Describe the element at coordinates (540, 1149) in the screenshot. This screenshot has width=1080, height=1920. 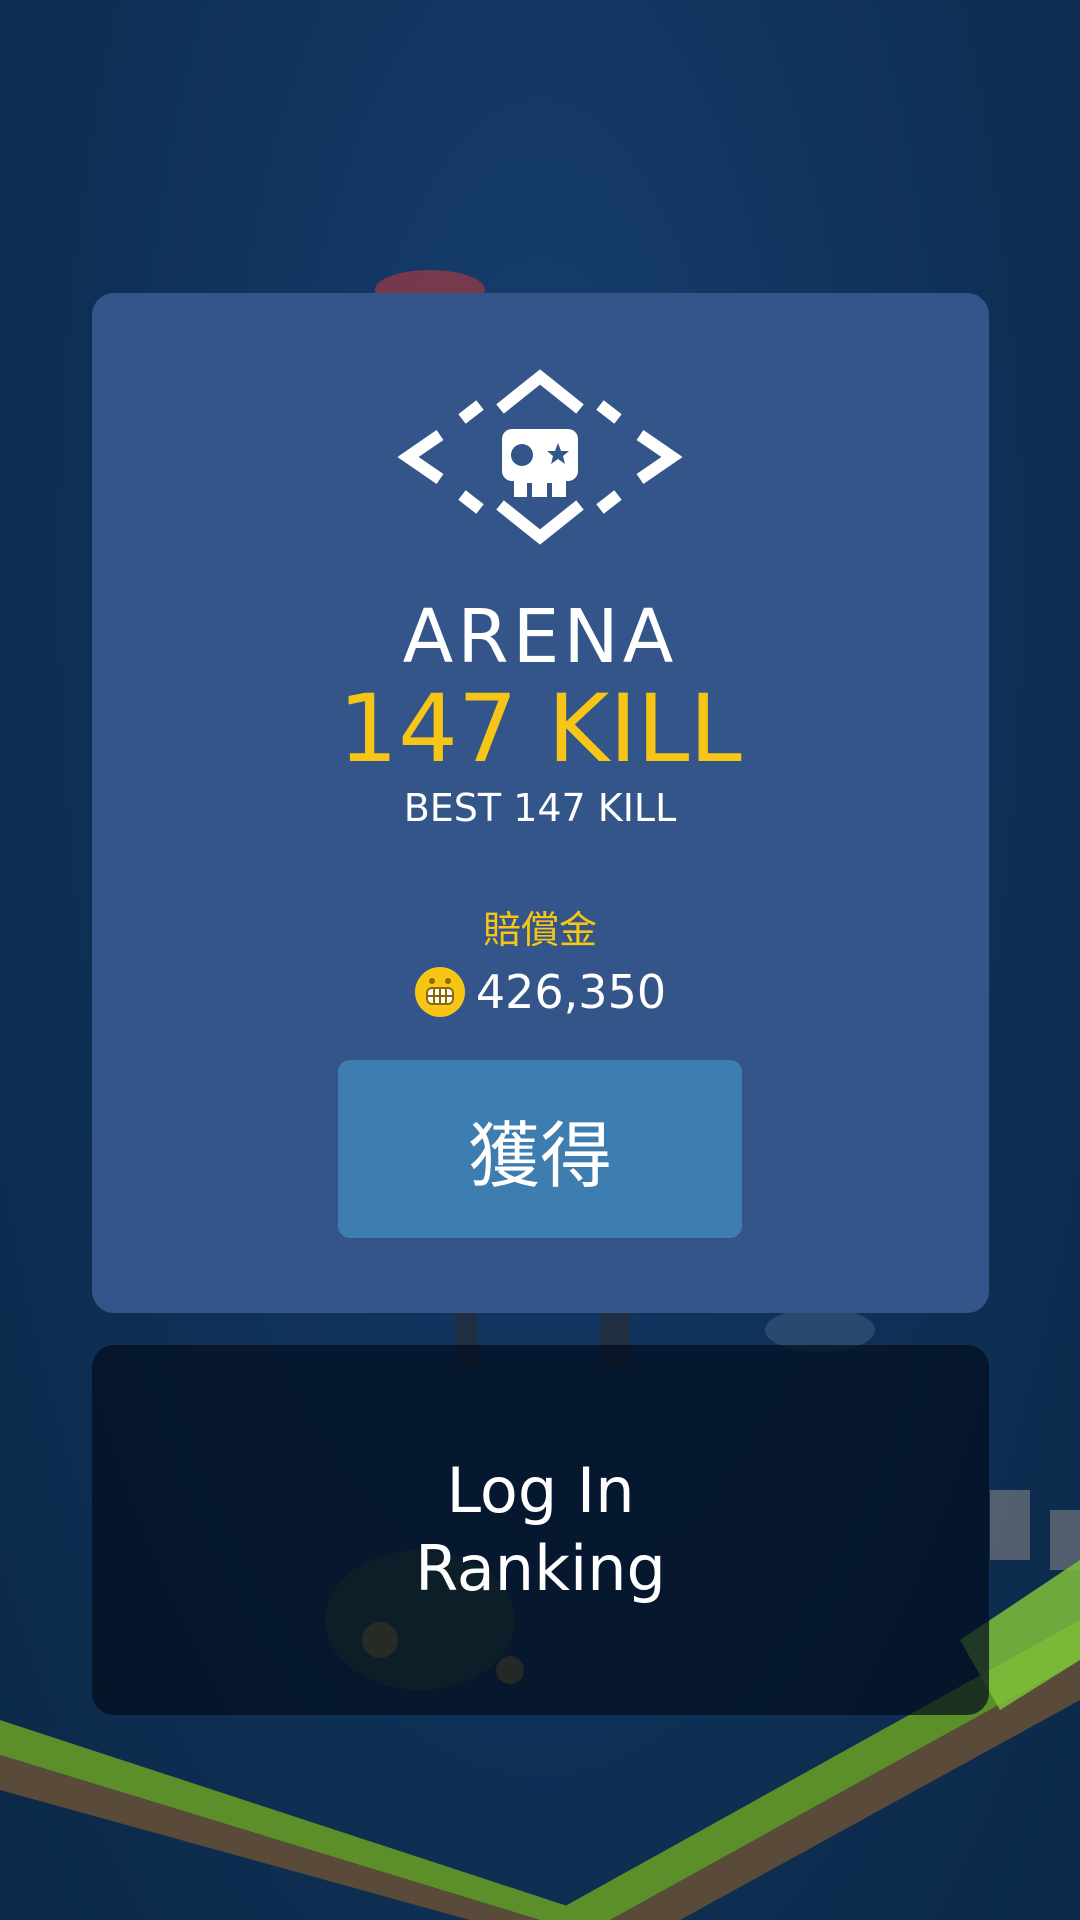
I see `claim-reward-button: 獲得` at that location.